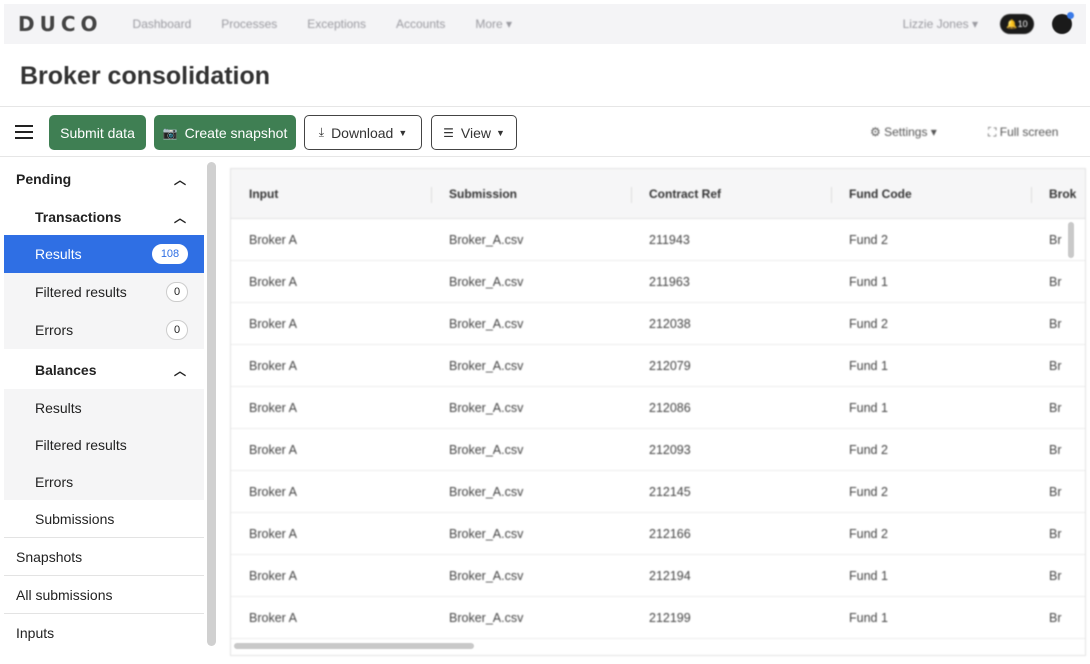  What do you see at coordinates (104, 179) in the screenshot?
I see `sidebar-section-pending: Pending ︿` at bounding box center [104, 179].